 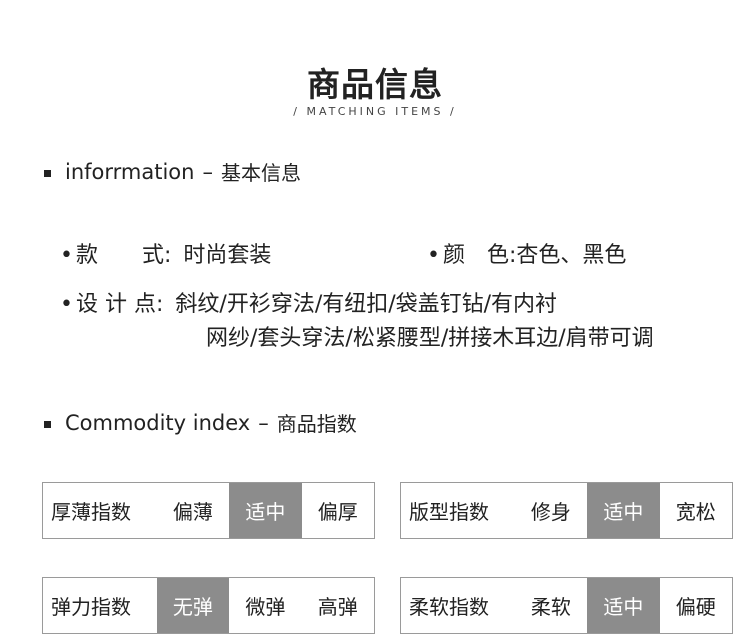 What do you see at coordinates (480, 255) in the screenshot?
I see `spec-color-label: 颜 色:` at bounding box center [480, 255].